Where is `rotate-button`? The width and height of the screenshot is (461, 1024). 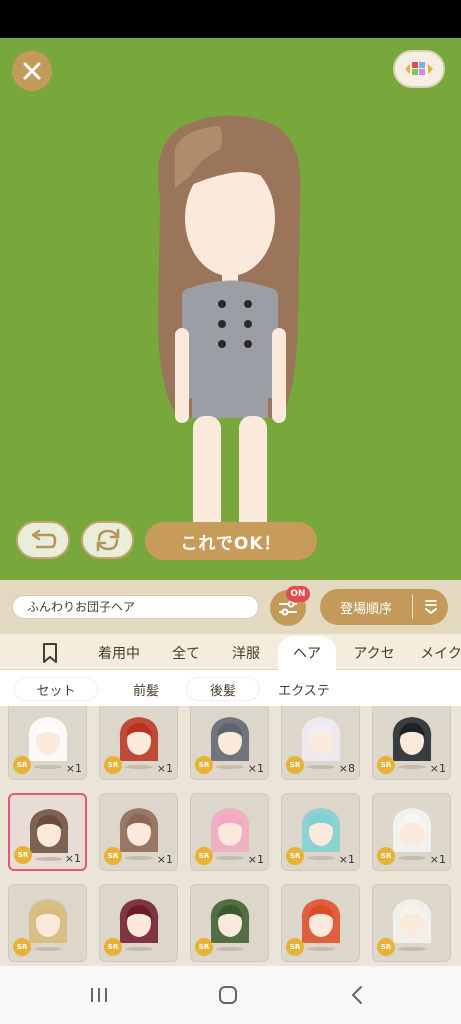
rotate-button is located at coordinates (107, 540).